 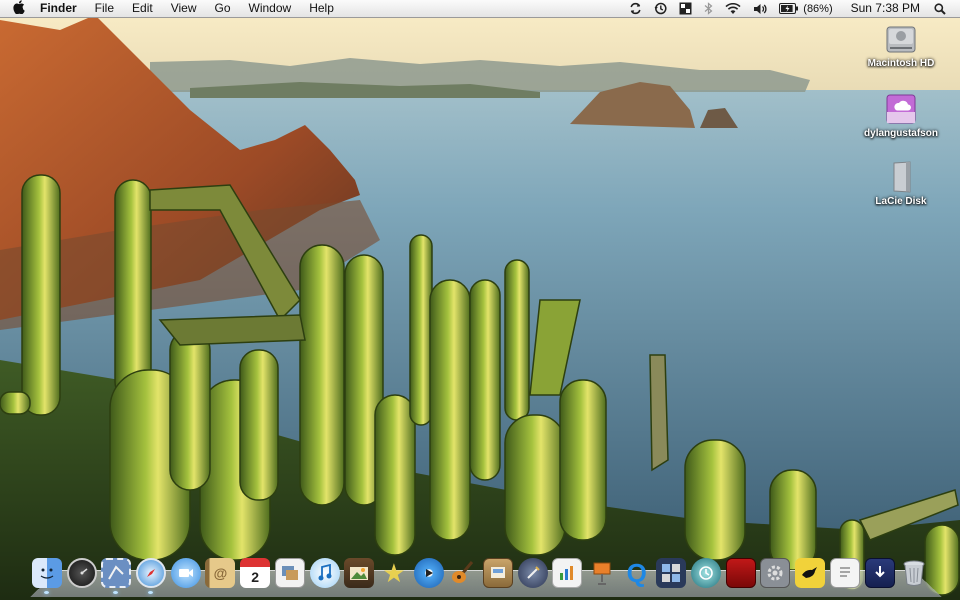 I want to click on dock-system-preferences, so click(x=775, y=573).